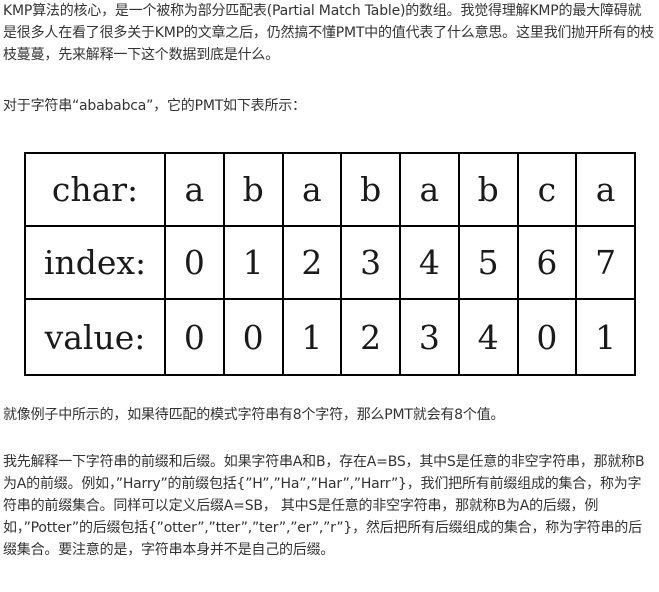  What do you see at coordinates (96, 337) in the screenshot?
I see `row-header: value:` at bounding box center [96, 337].